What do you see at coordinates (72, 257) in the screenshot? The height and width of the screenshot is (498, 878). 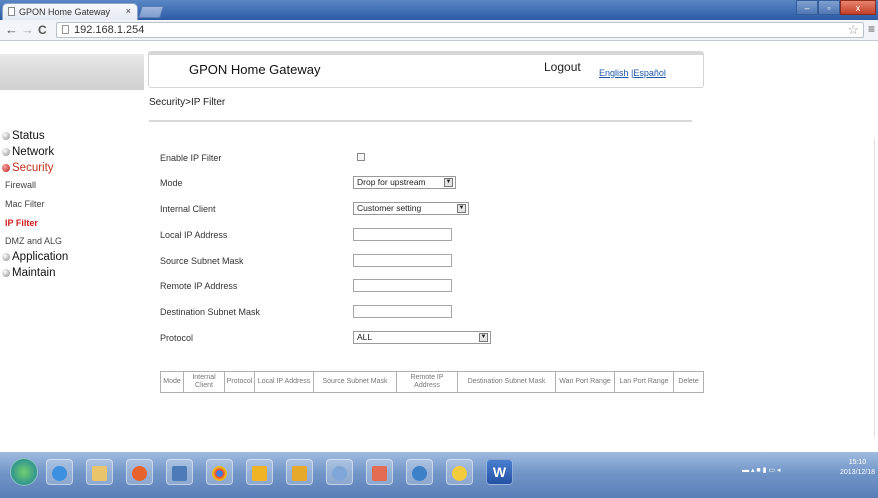 I see `sidebar-item-application: Application` at bounding box center [72, 257].